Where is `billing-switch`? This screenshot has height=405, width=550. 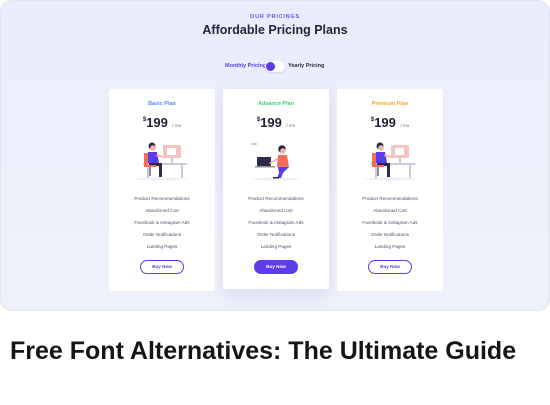
billing-switch is located at coordinates (275, 66).